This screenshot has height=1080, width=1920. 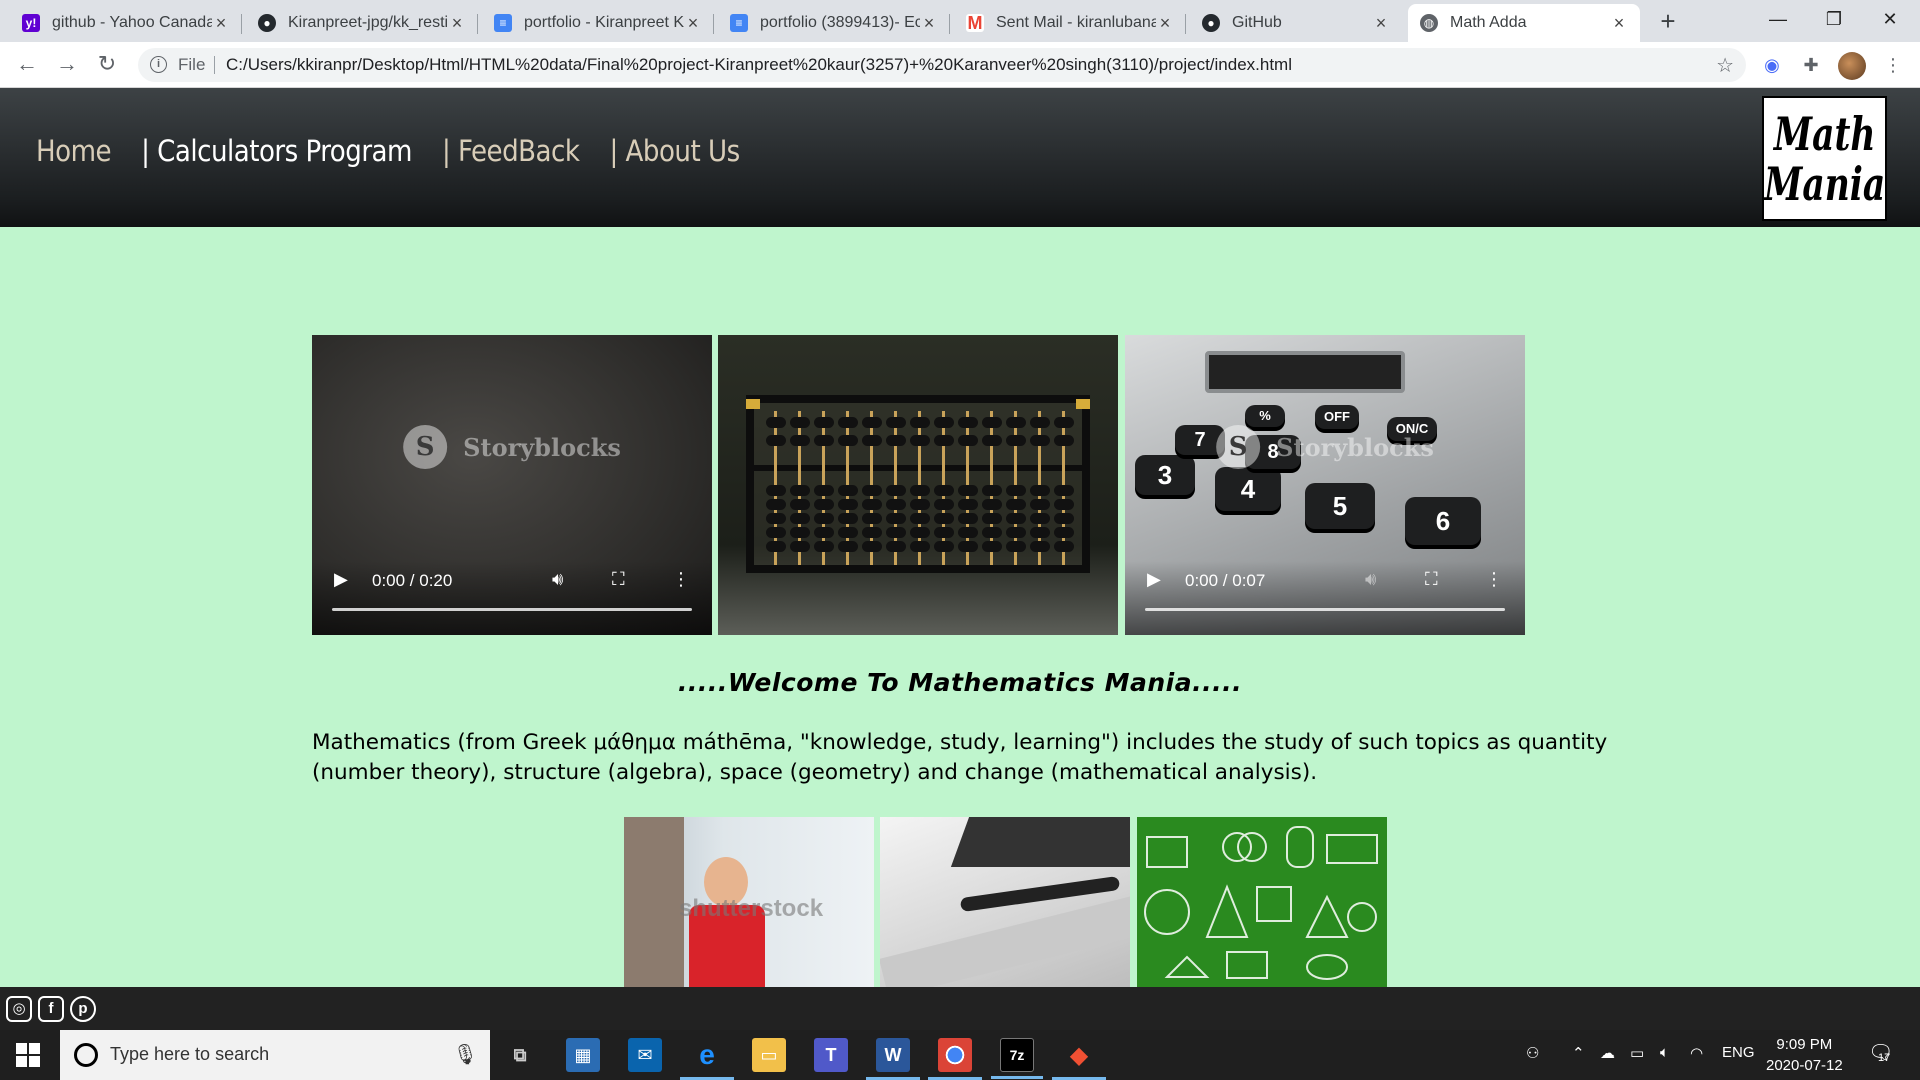 I want to click on nav-feedback: | FeedBack, so click(x=511, y=151).